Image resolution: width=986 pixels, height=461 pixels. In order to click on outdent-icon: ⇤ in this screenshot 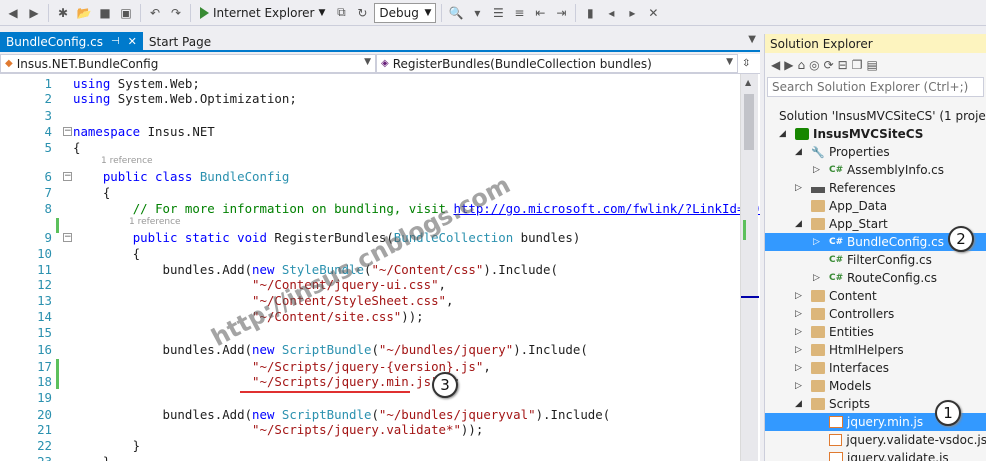, I will do `click(540, 13)`.